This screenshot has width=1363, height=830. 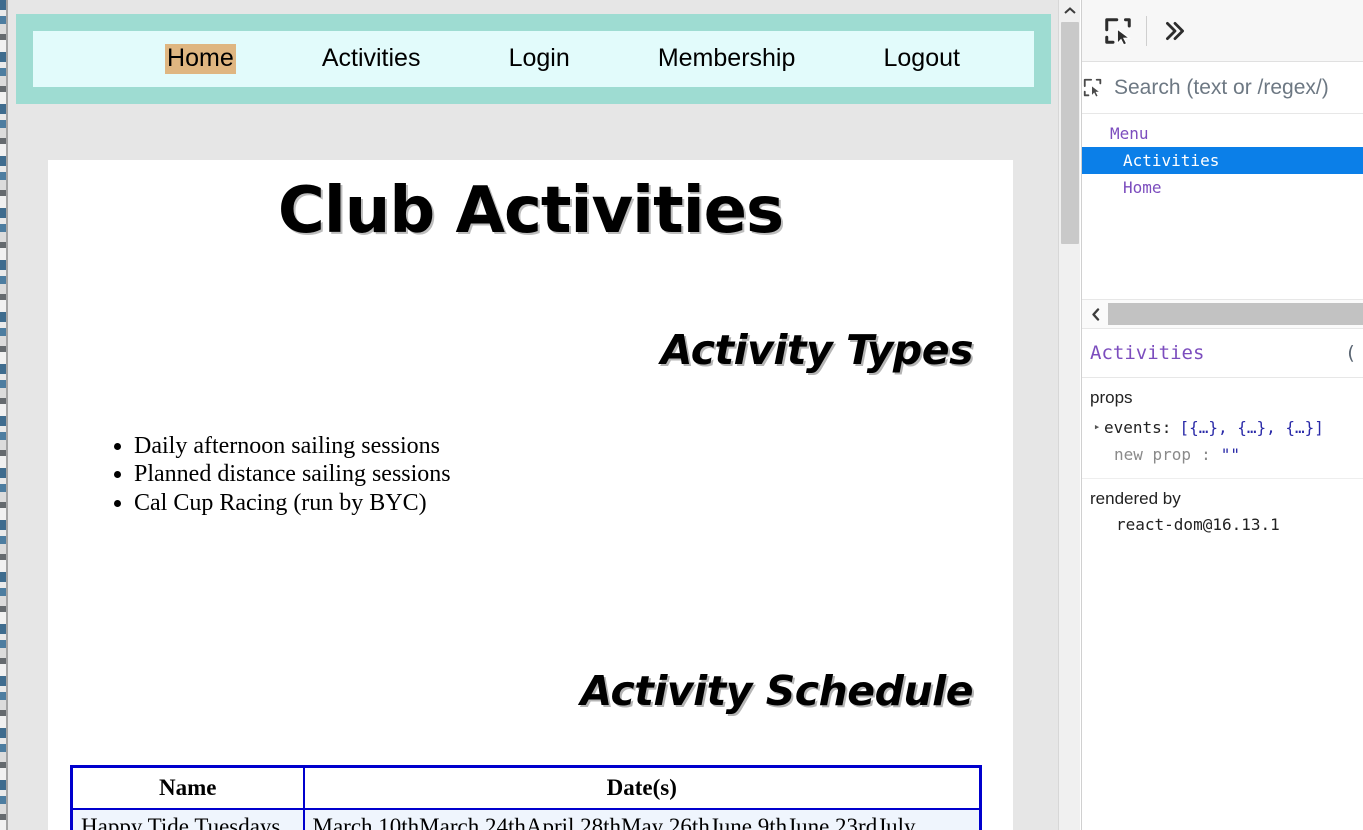 What do you see at coordinates (921, 59) in the screenshot?
I see `nav-item-logout: Logout` at bounding box center [921, 59].